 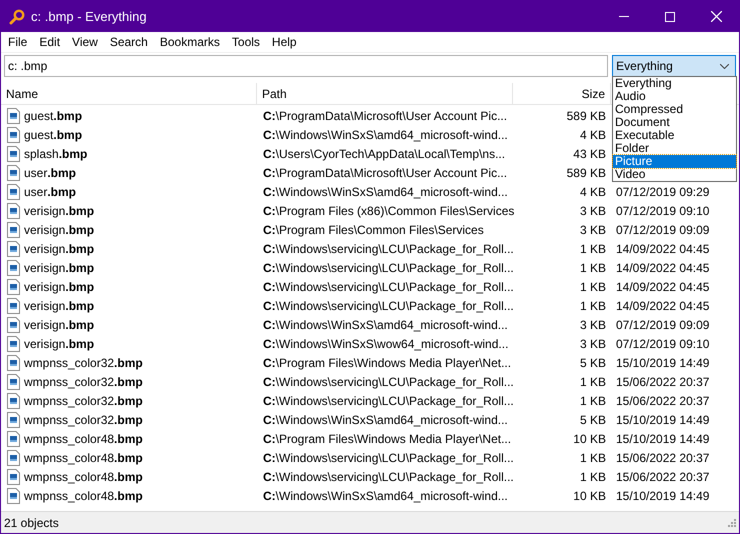 What do you see at coordinates (190, 42) in the screenshot?
I see `menu-item: Bookmarks` at bounding box center [190, 42].